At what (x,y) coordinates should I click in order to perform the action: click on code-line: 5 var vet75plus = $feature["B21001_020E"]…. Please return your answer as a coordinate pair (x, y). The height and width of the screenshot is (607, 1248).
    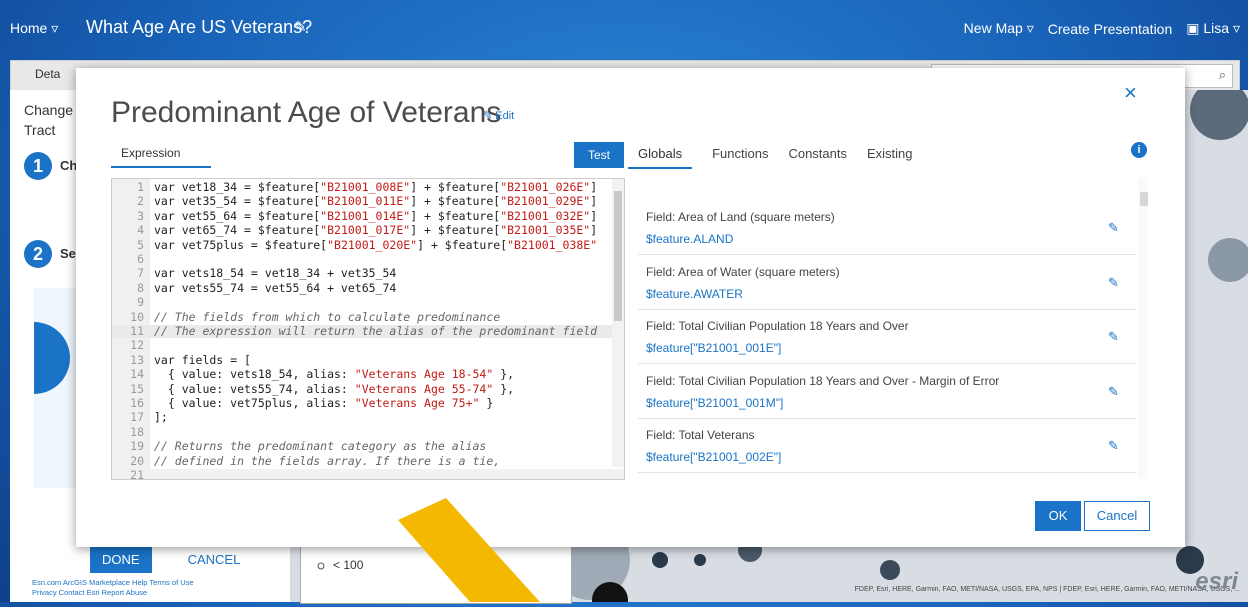
    Looking at the image, I should click on (368, 244).